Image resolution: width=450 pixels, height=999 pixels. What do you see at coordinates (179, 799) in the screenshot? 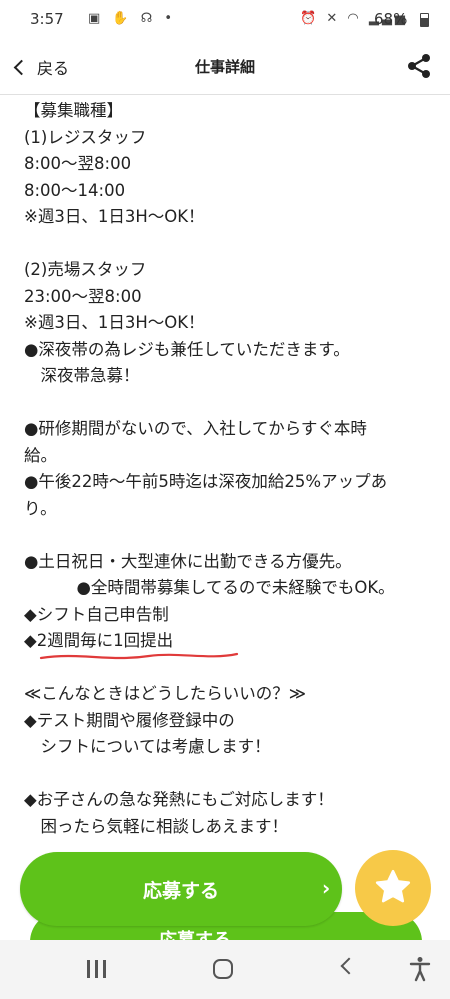
I see `text-line: ◆お子さんの急な発熱にもご対応します！` at bounding box center [179, 799].